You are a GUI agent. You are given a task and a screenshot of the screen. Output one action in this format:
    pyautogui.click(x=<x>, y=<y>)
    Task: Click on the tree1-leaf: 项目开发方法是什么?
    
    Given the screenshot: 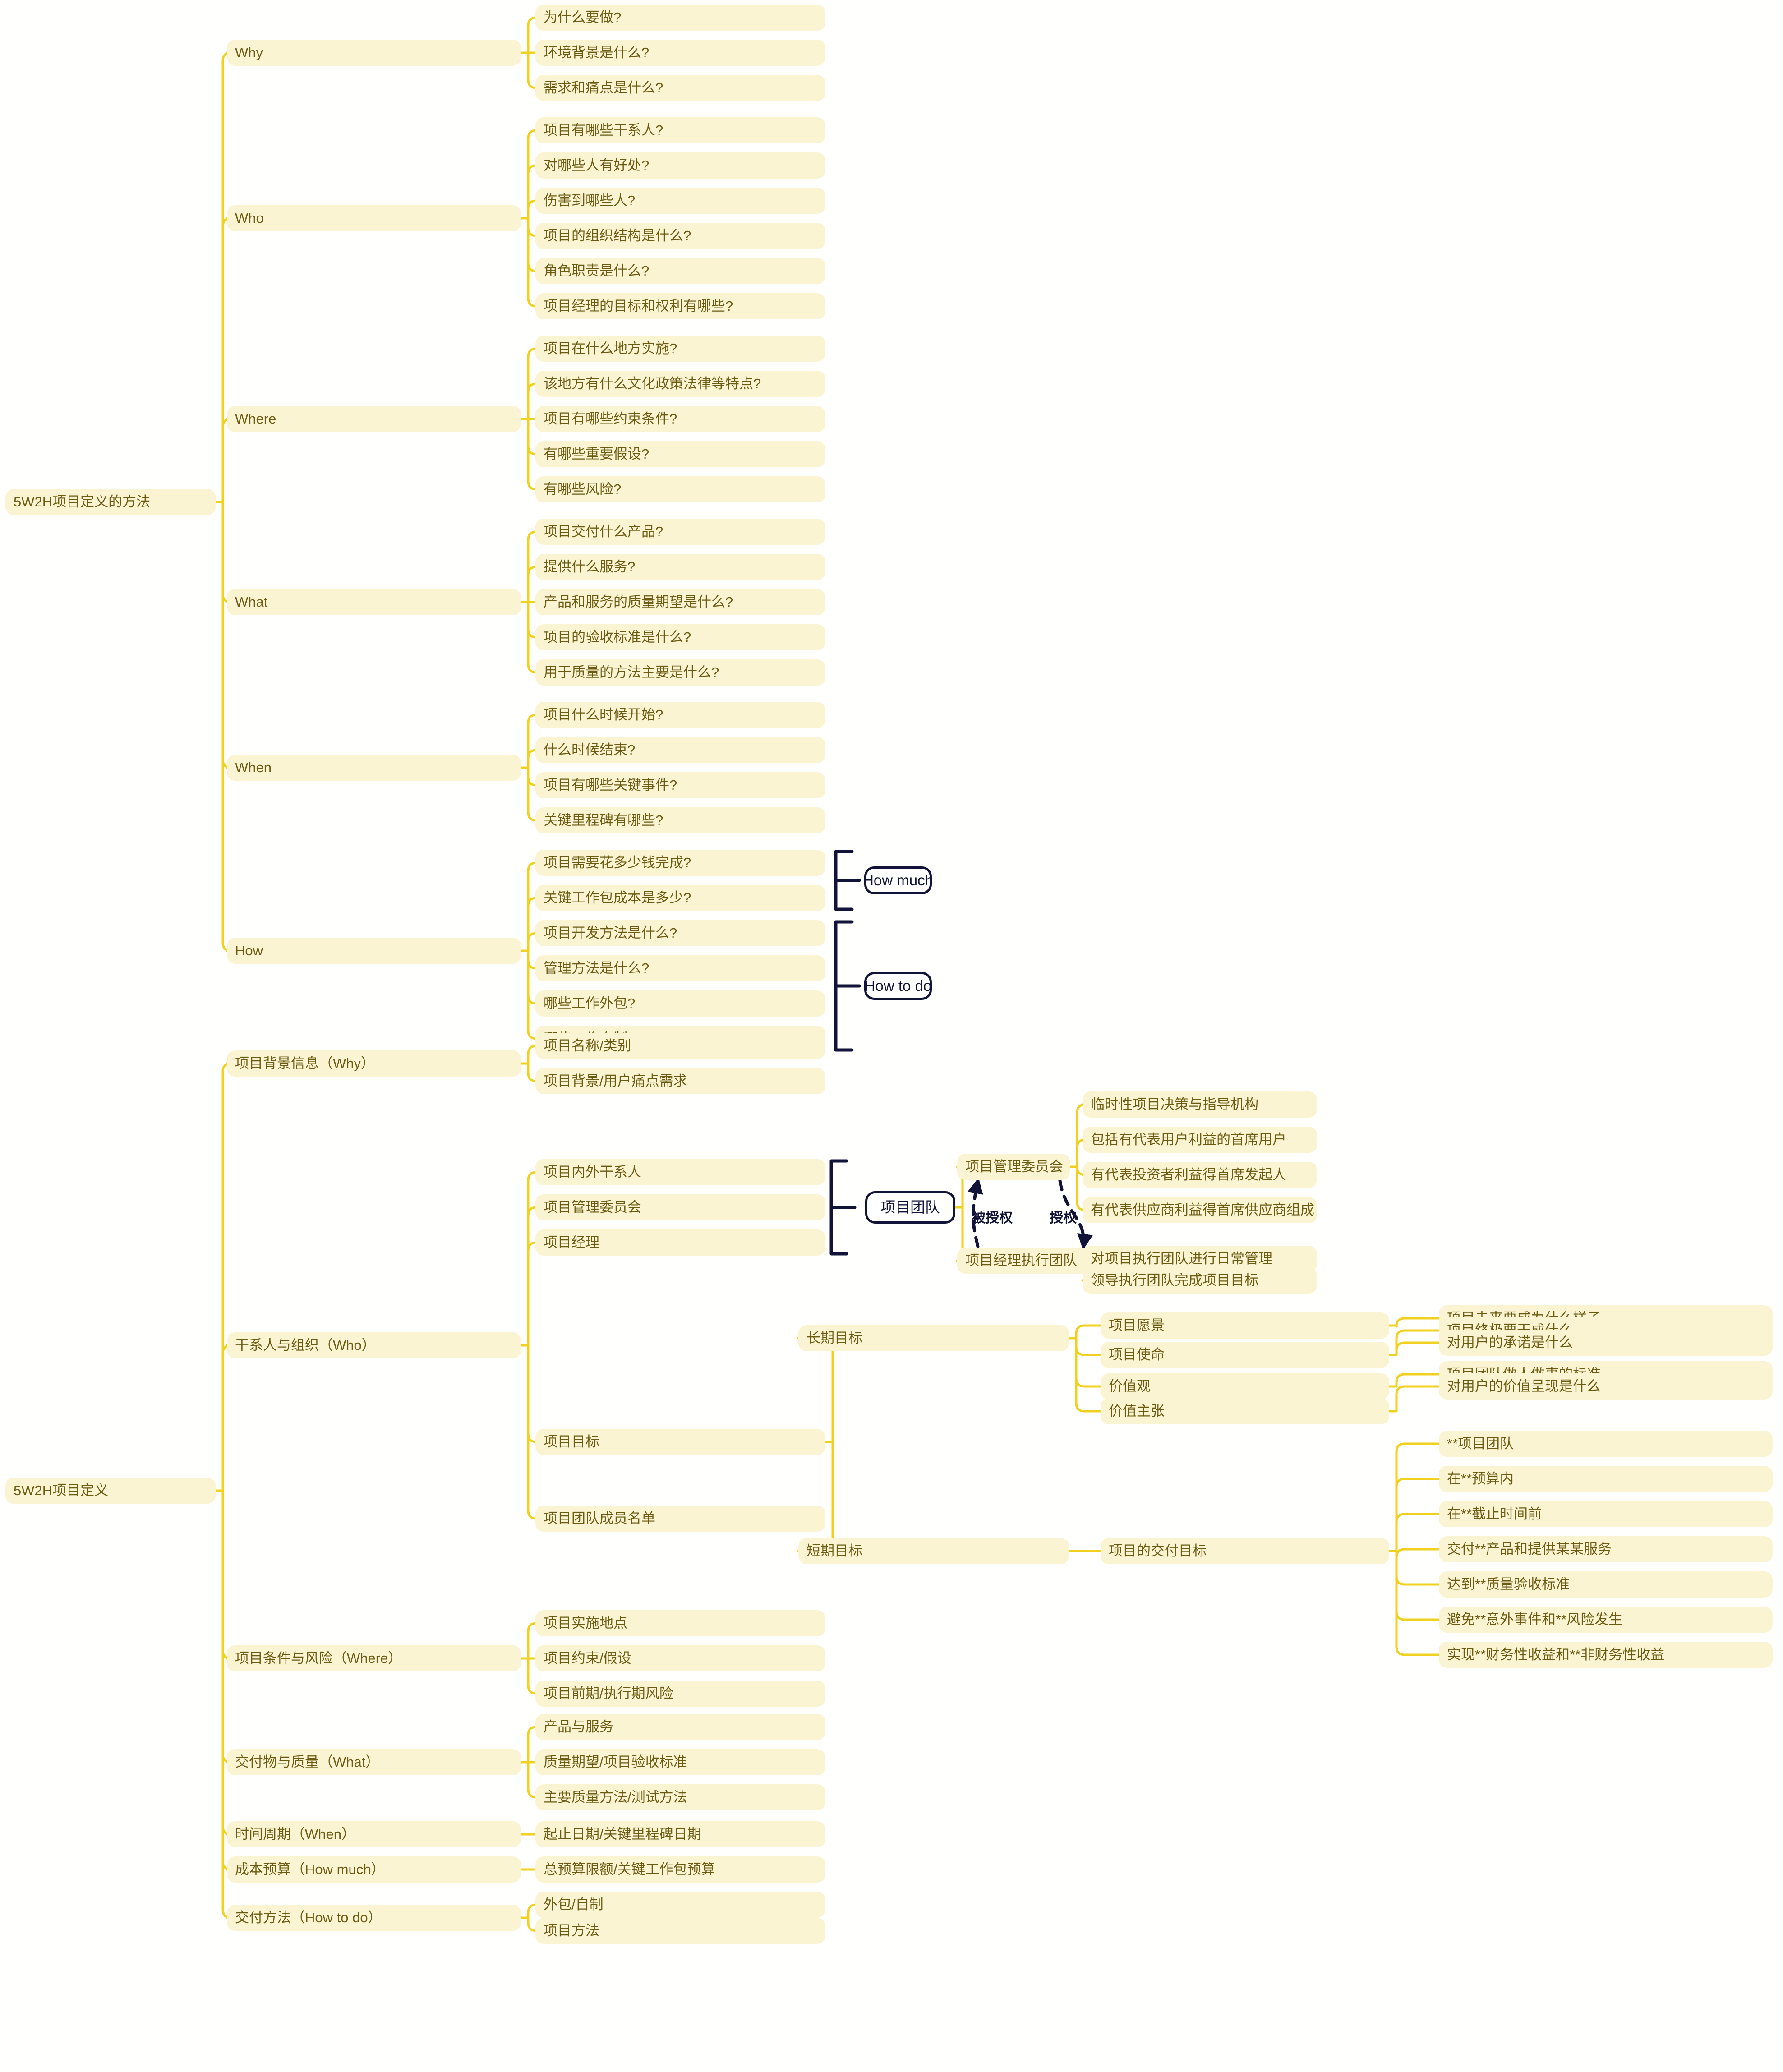 What is the action you would take?
    pyautogui.click(x=680, y=933)
    